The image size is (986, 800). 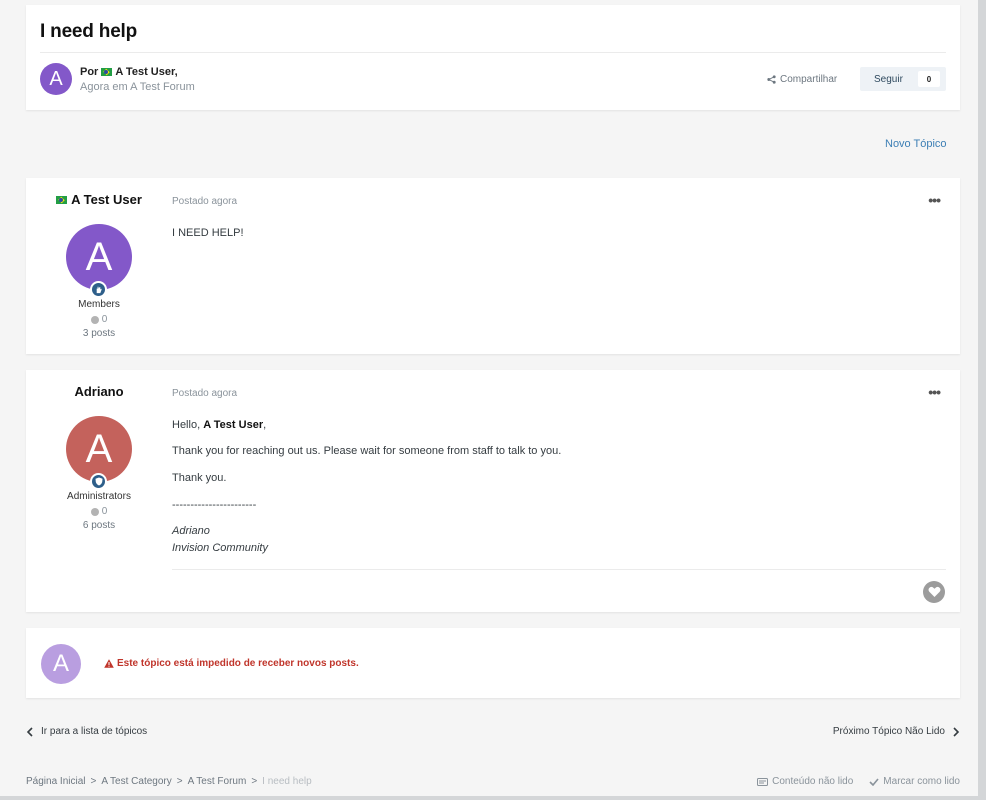 What do you see at coordinates (199, 478) in the screenshot?
I see `post-line: Thank you.` at bounding box center [199, 478].